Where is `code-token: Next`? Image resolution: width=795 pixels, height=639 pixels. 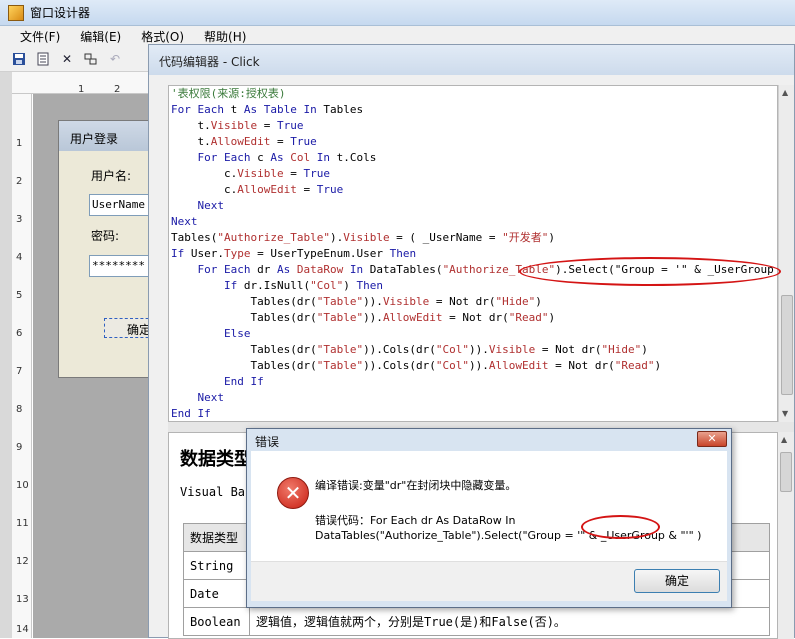 code-token: Next is located at coordinates (197, 205).